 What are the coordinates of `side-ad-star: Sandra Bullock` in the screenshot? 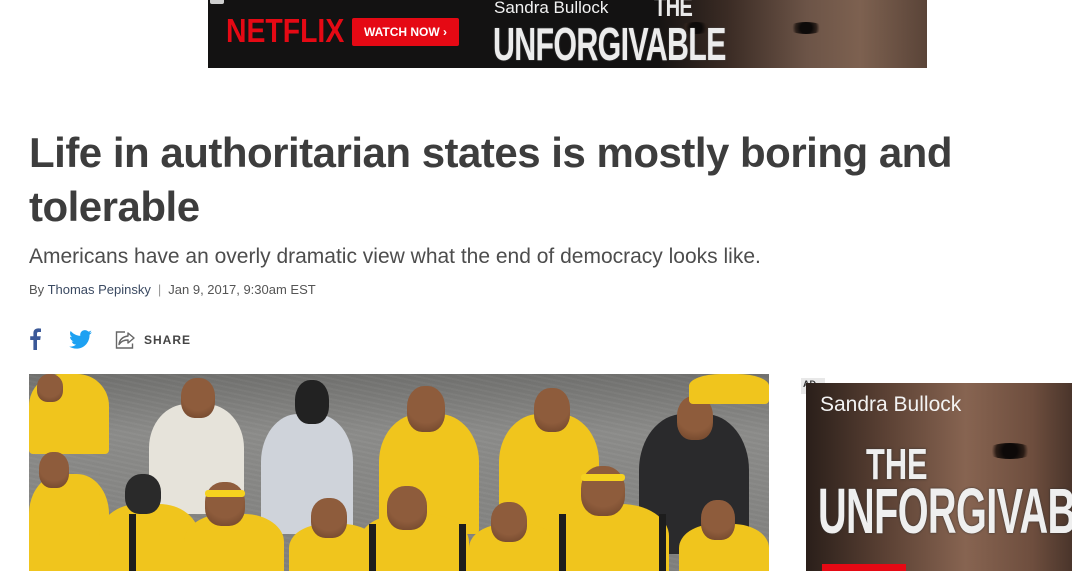 It's located at (891, 404).